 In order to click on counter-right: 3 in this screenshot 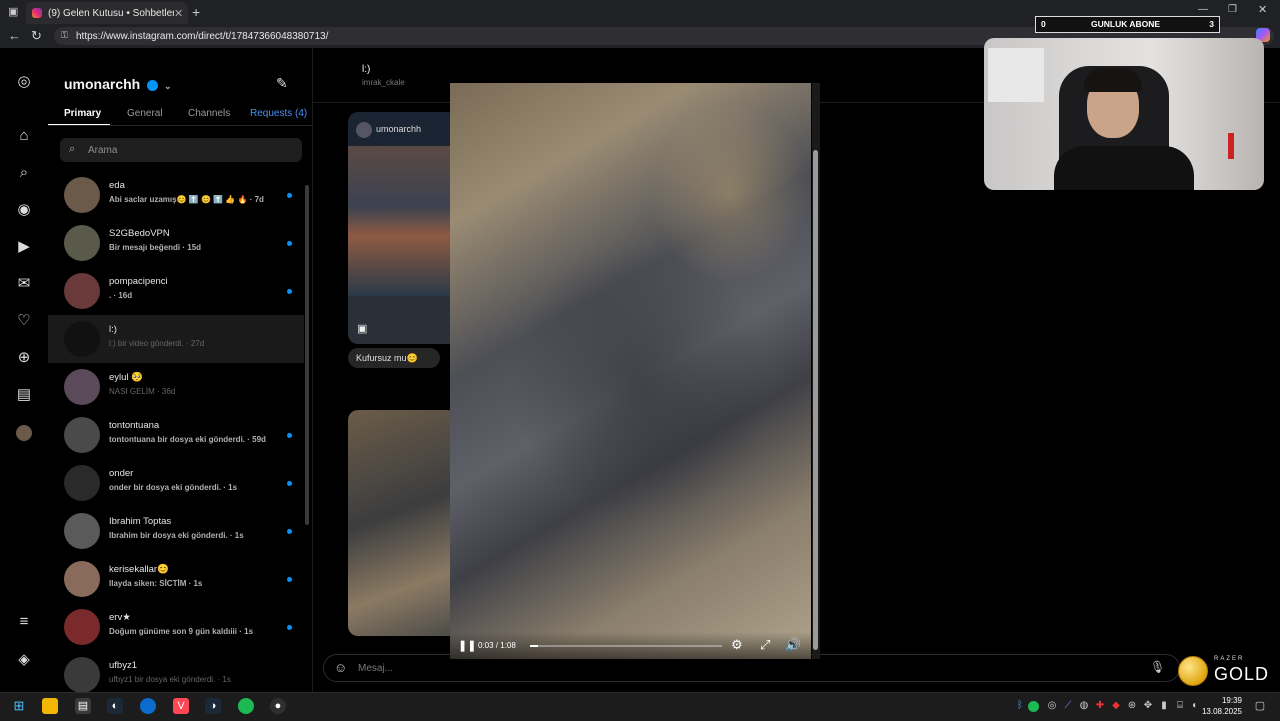, I will do `click(1211, 24)`.